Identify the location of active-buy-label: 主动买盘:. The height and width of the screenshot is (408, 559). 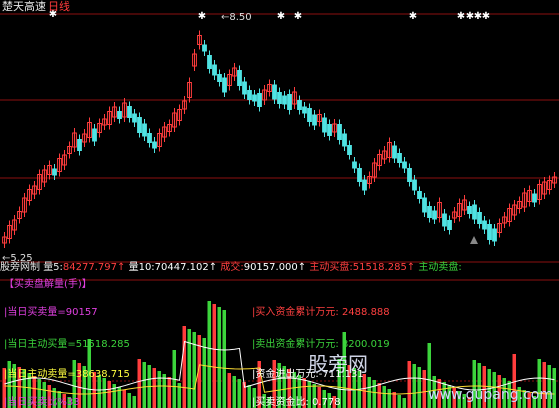
(331, 267).